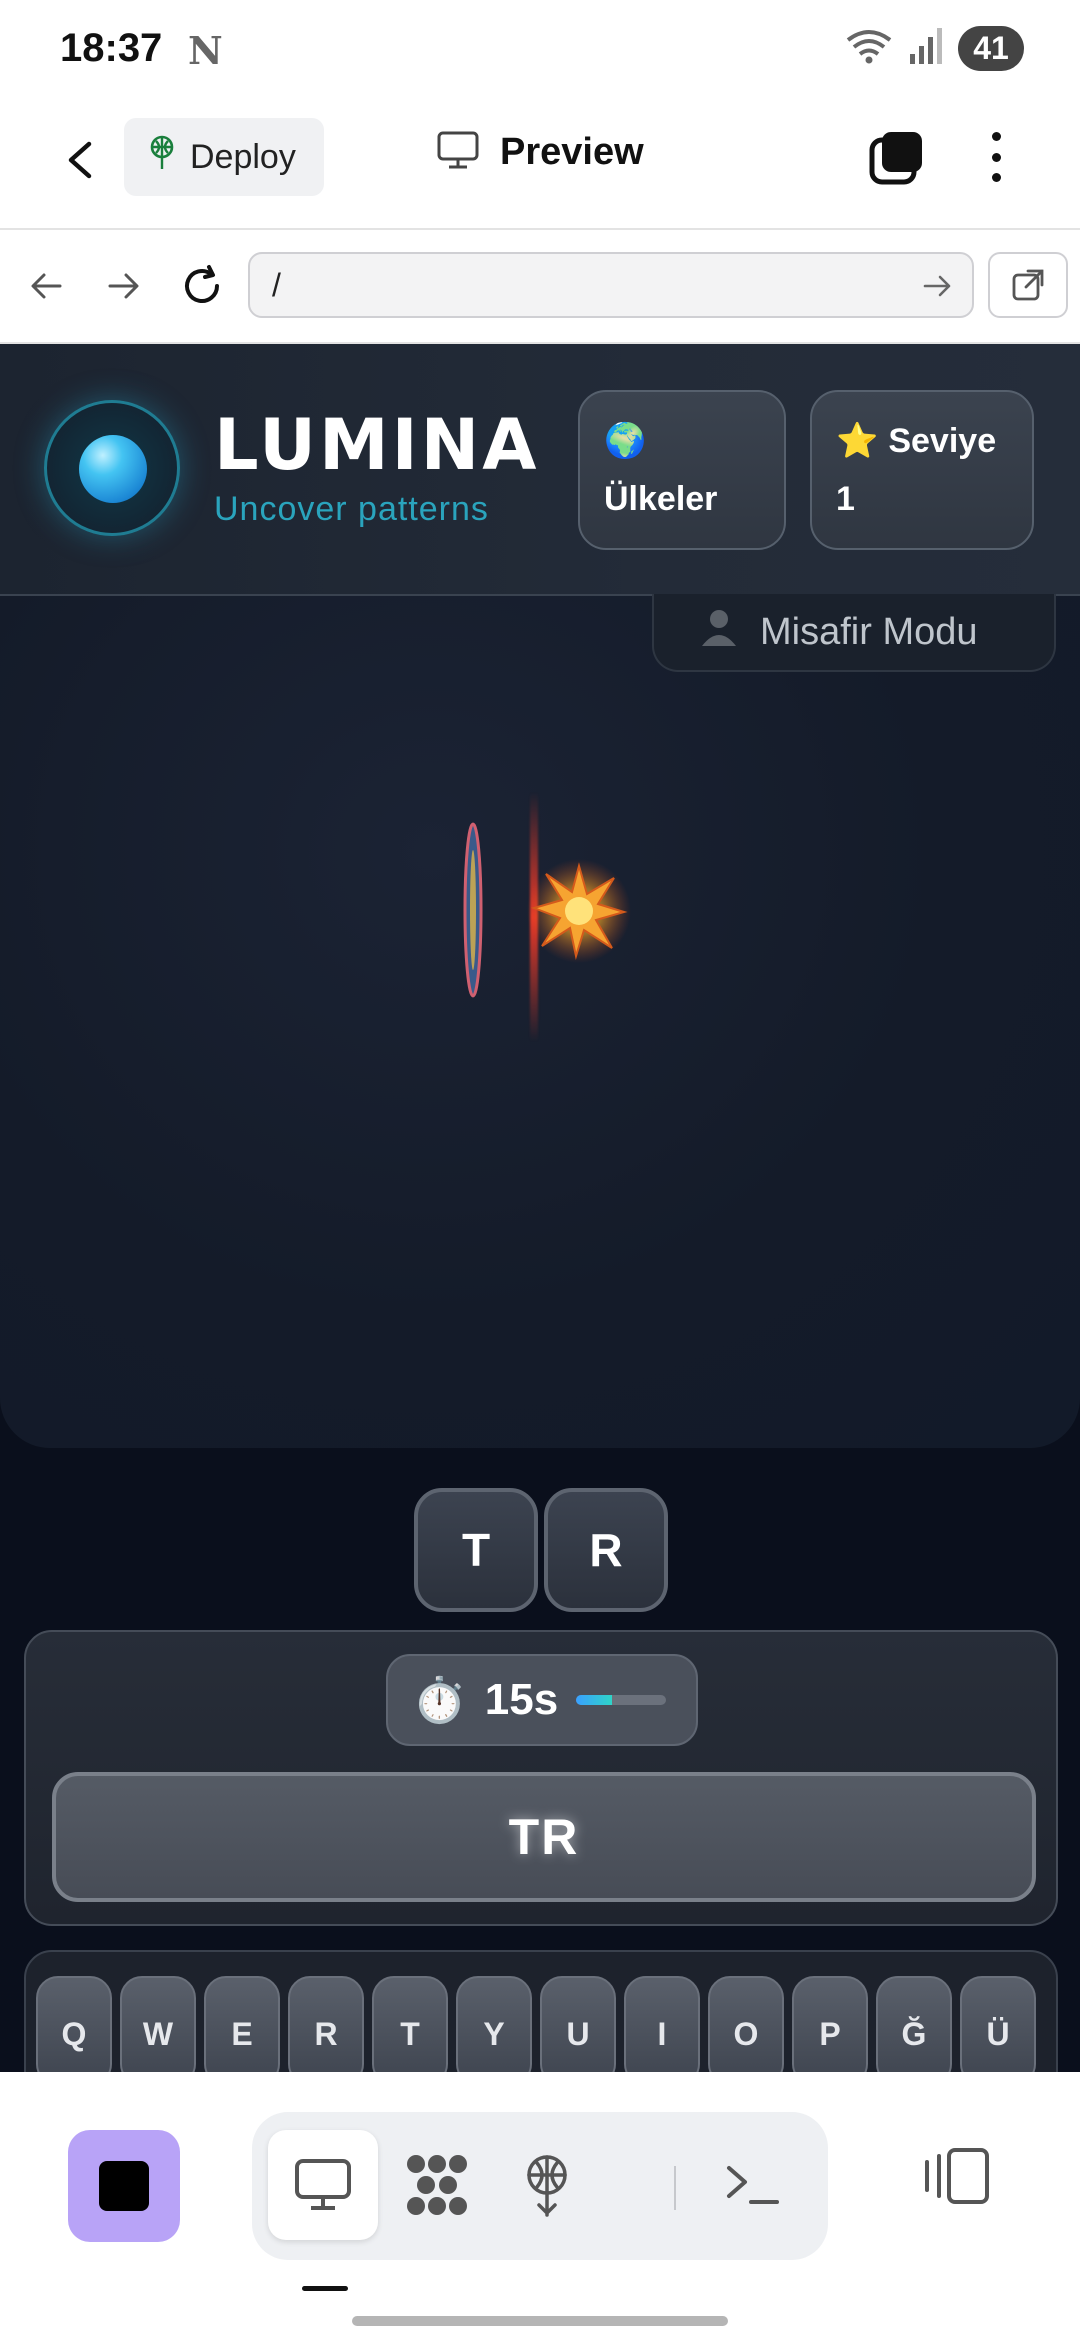 The width and height of the screenshot is (1080, 2340). Describe the element at coordinates (476, 1550) in the screenshot. I see `letter-tile: T` at that location.